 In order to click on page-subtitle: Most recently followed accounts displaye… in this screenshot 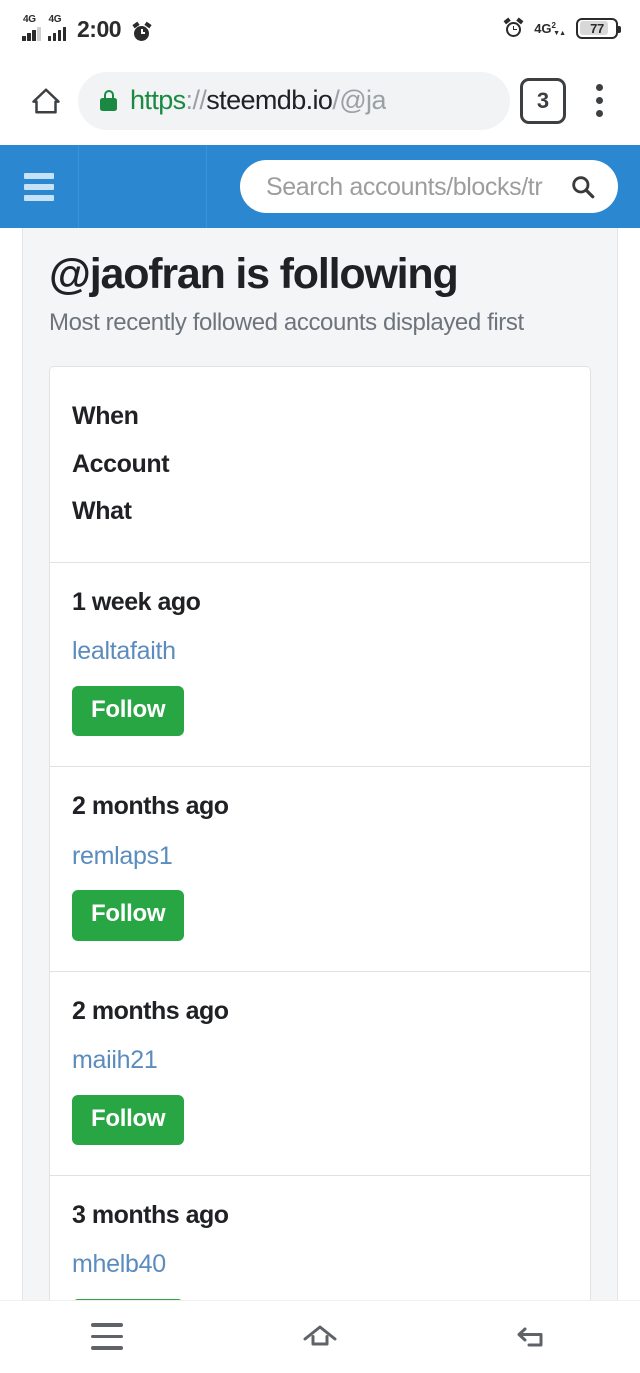, I will do `click(286, 323)`.